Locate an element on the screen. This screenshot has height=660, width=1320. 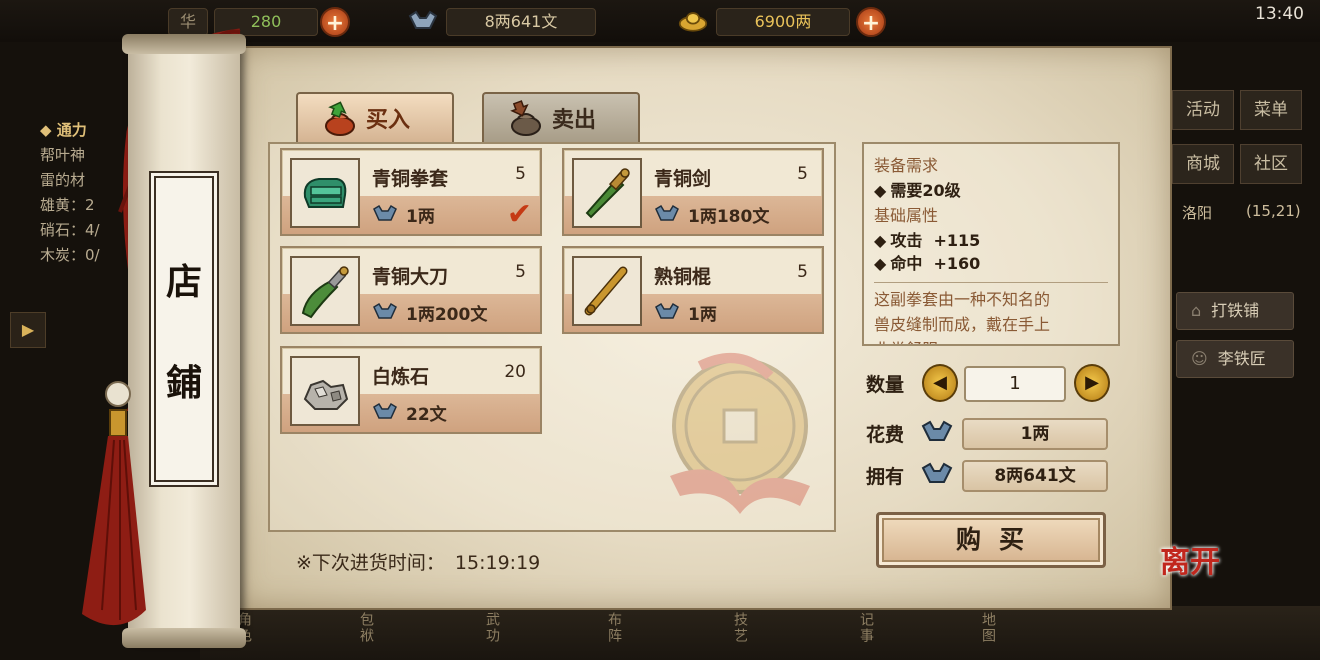
restock-label: ※下次进货时间： is located at coordinates (370, 563).